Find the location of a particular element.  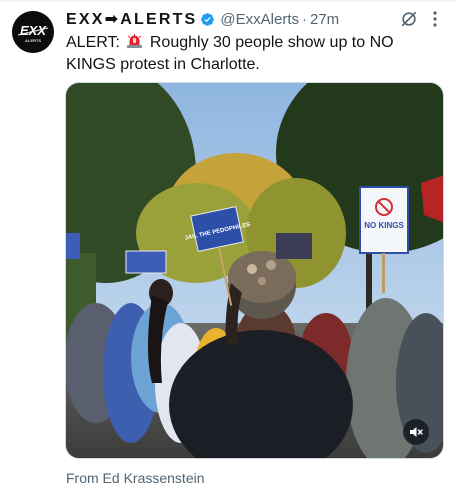

protest-sign-right: NO KINGS is located at coordinates (384, 225).